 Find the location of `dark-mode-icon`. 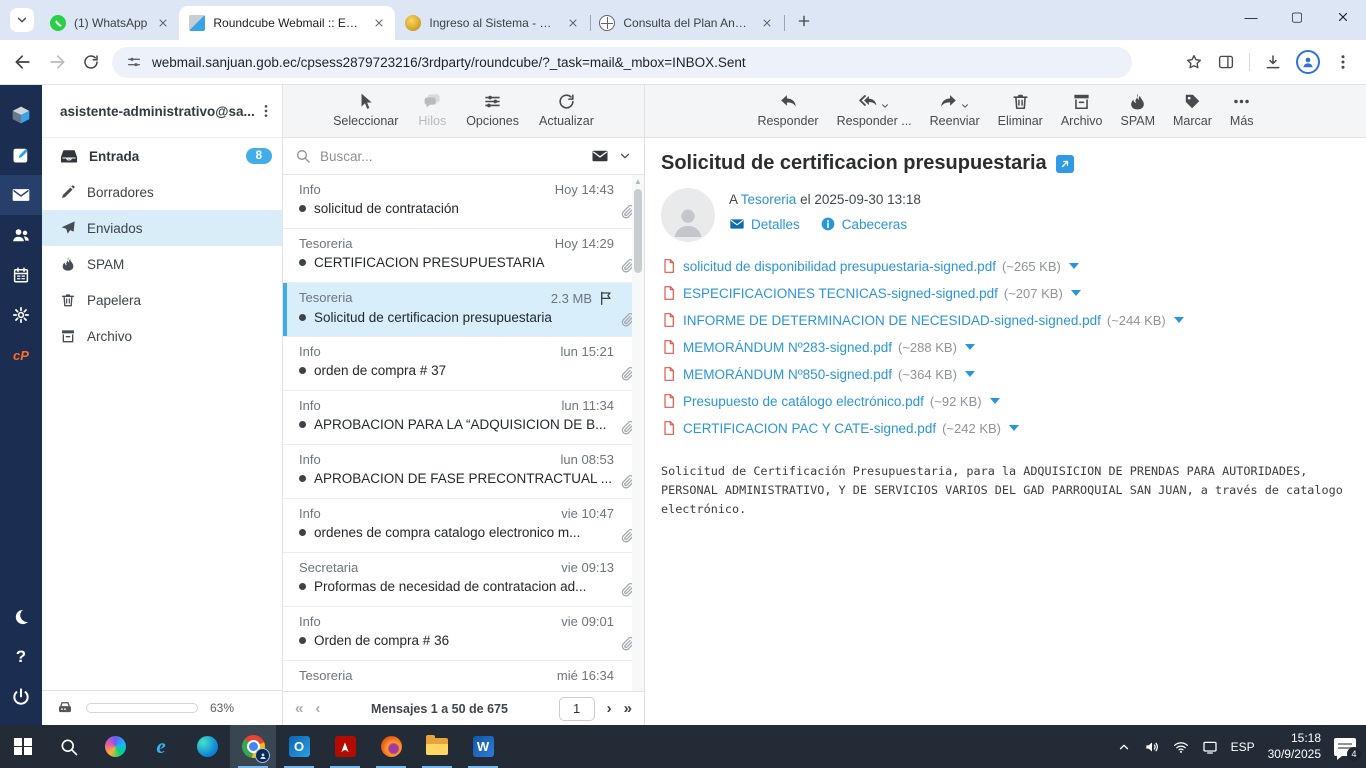

dark-mode-icon is located at coordinates (21, 617).